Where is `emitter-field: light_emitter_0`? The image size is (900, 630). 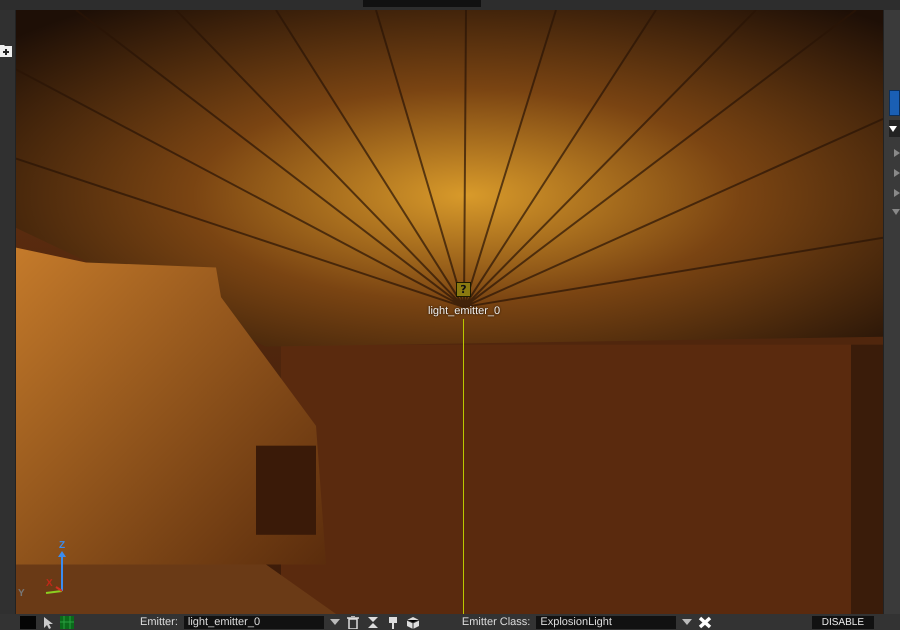 emitter-field: light_emitter_0 is located at coordinates (254, 622).